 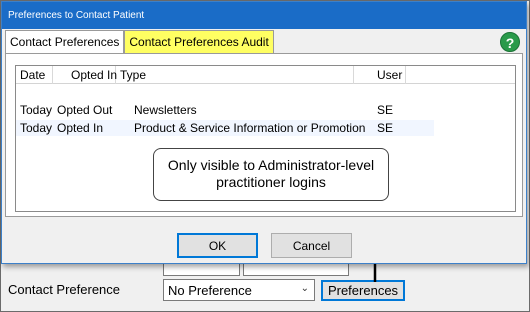 I want to click on cell-opted-in: Opted In, so click(x=80, y=128).